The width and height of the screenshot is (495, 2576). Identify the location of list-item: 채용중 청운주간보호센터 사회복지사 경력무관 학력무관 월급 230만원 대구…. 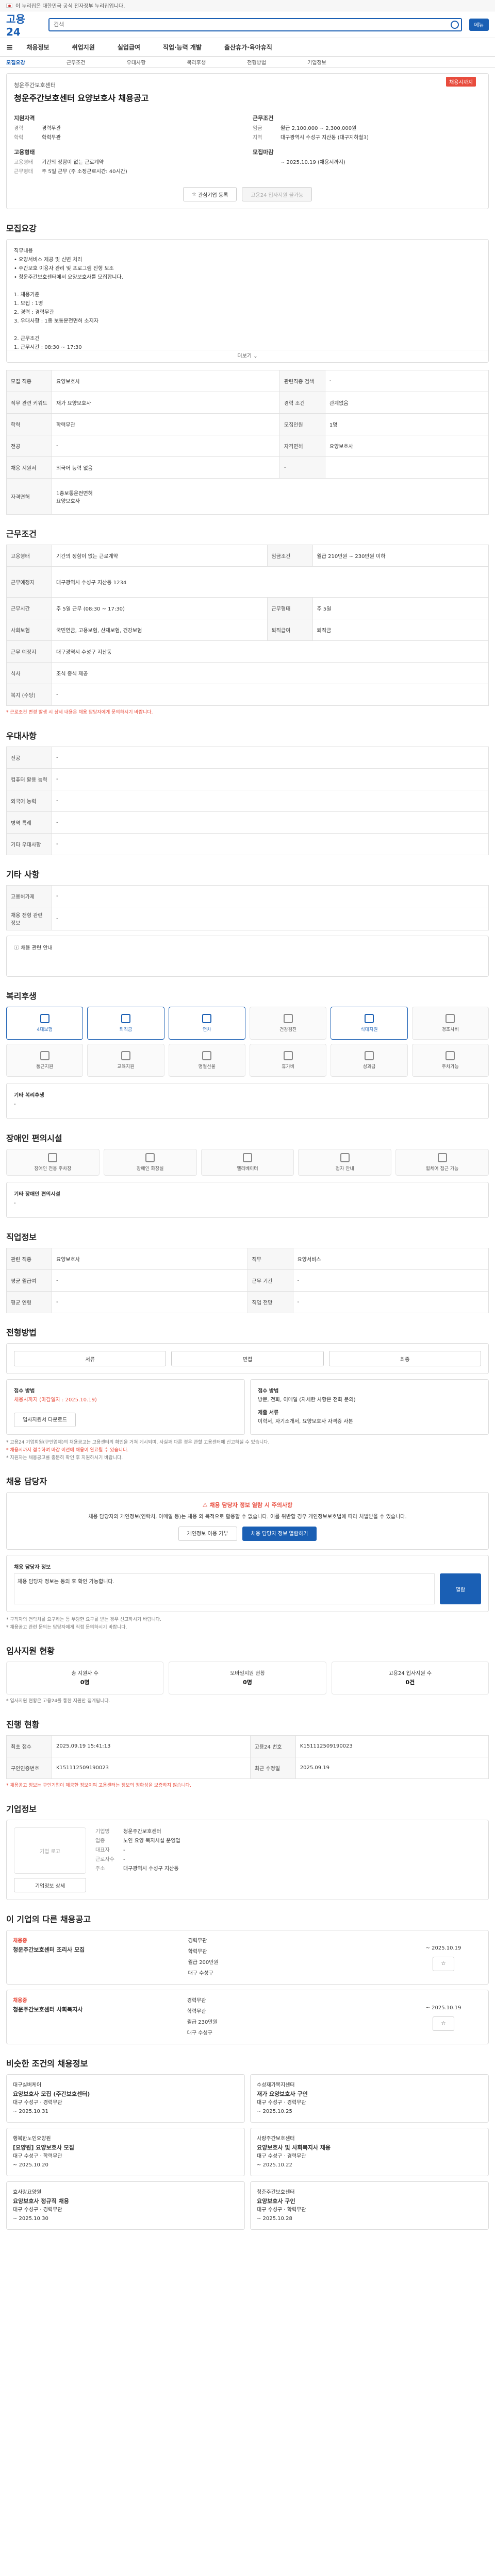
(247, 2017).